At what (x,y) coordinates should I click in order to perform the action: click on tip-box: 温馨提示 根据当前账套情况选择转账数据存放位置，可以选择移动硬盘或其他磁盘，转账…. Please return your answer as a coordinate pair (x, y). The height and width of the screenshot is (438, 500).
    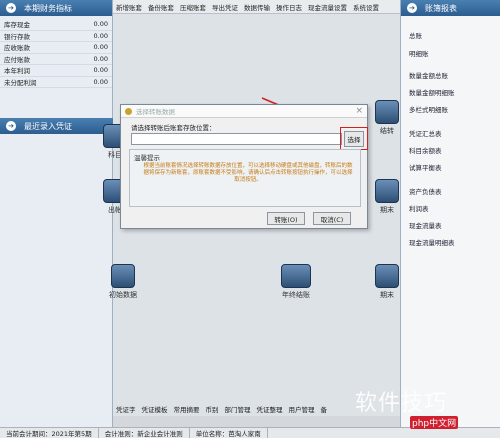
    Looking at the image, I should click on (245, 178).